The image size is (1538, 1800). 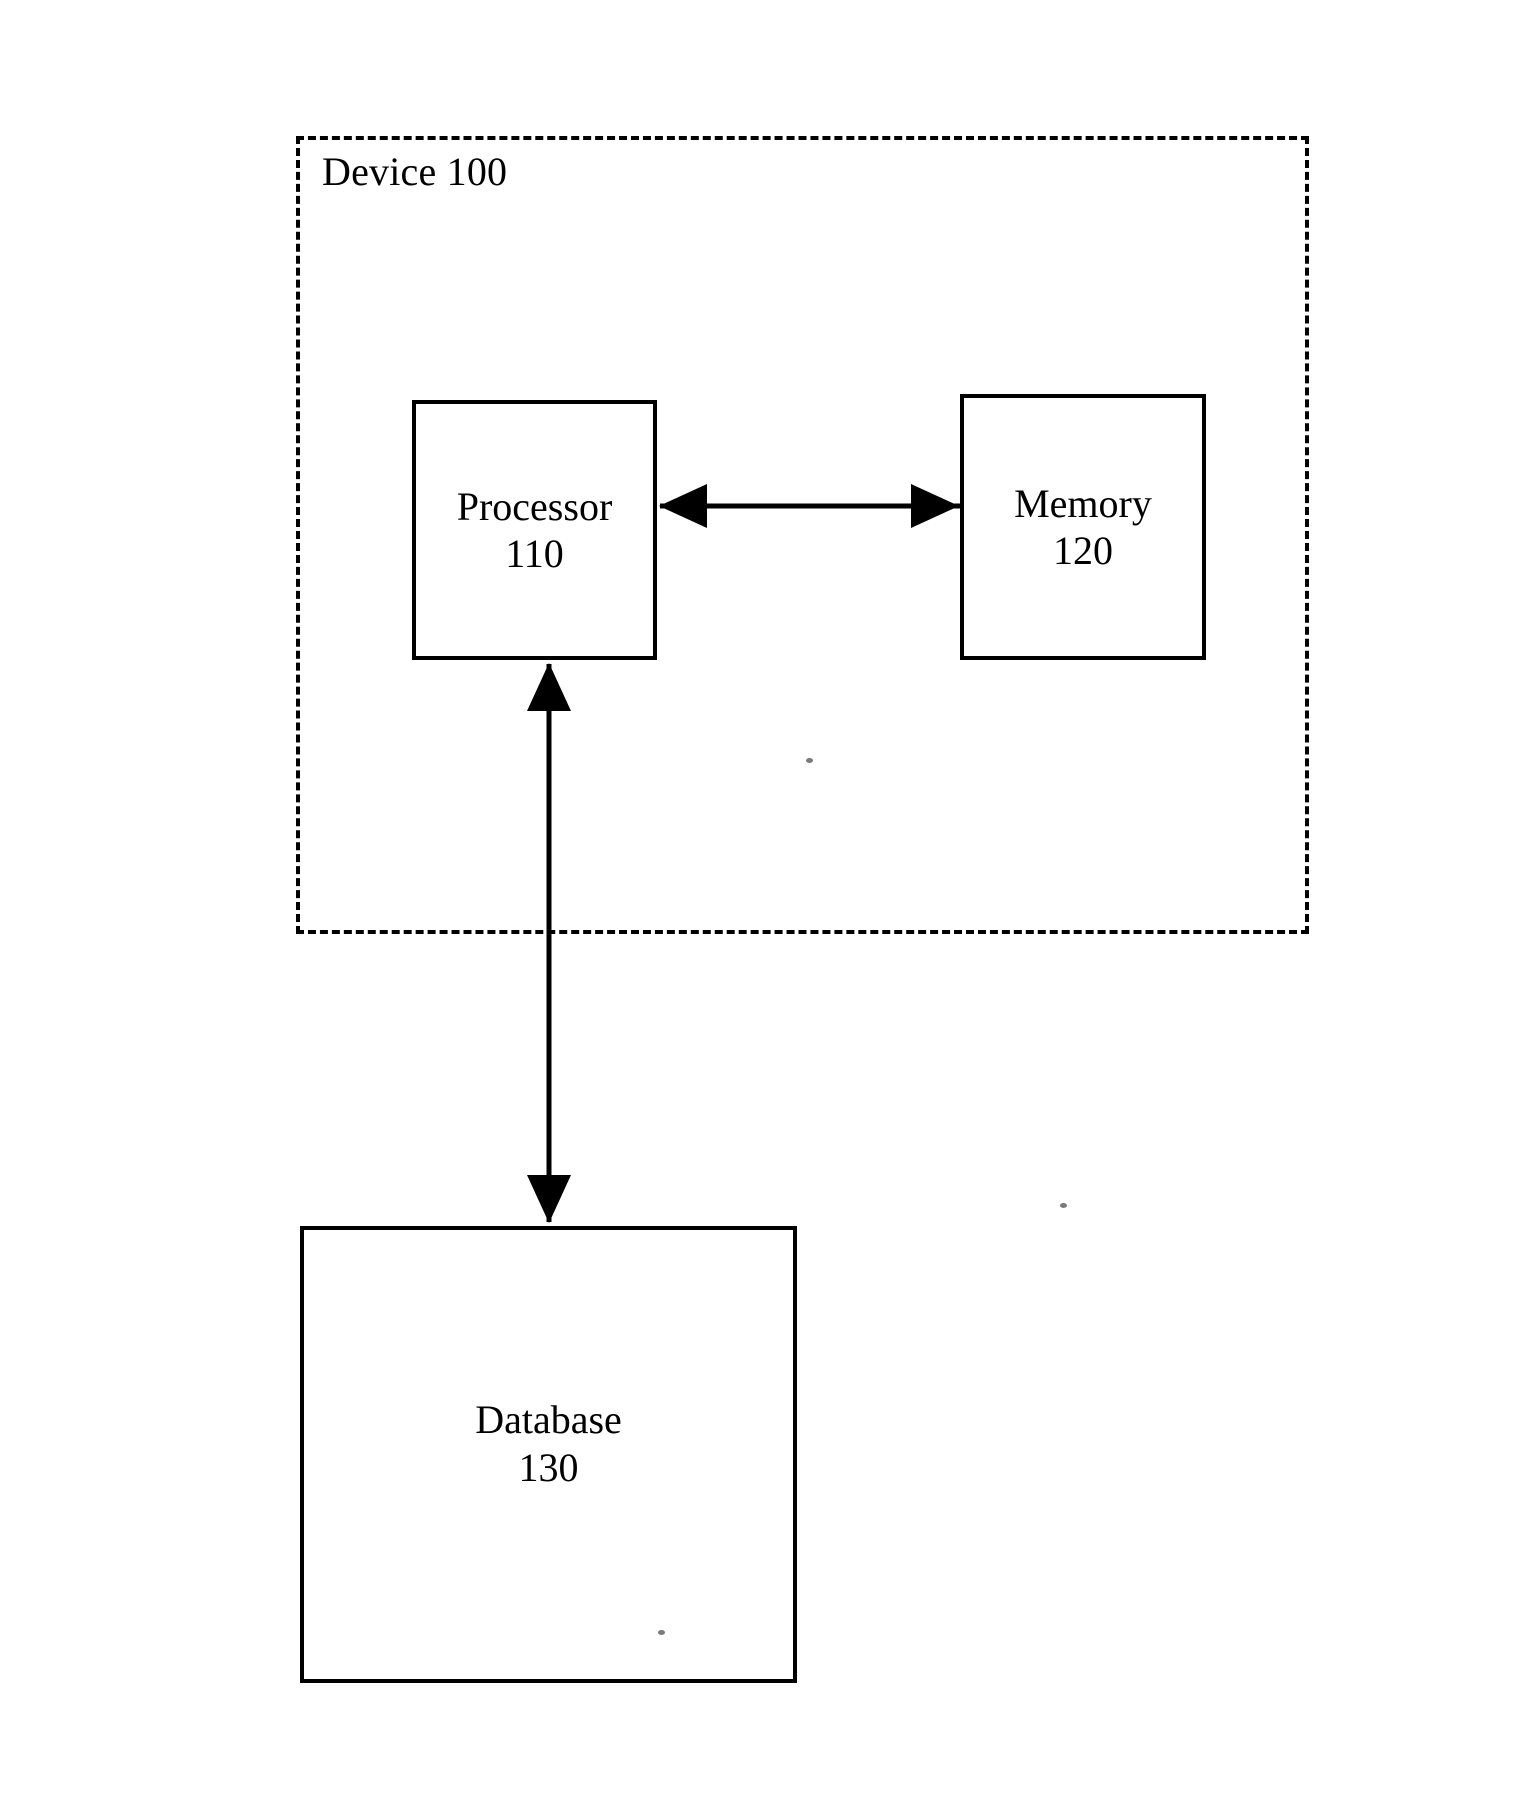 I want to click on block-processor-name: Processor, so click(x=534, y=506).